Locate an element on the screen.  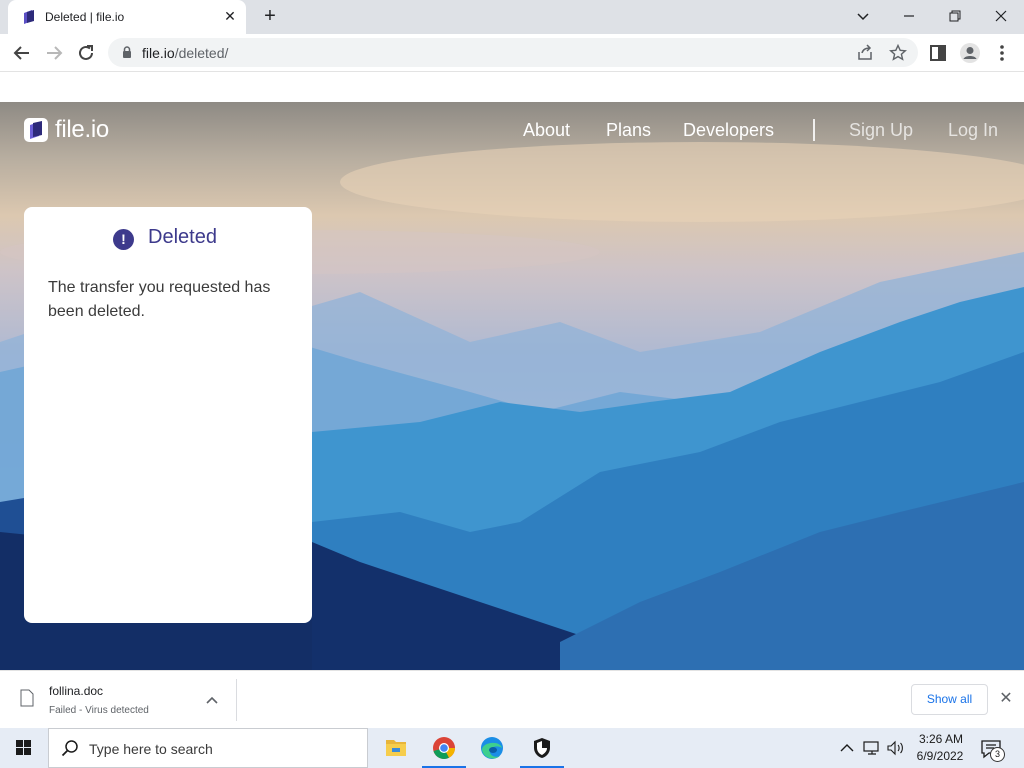
fileio-logo-icon is located at coordinates (36, 130).